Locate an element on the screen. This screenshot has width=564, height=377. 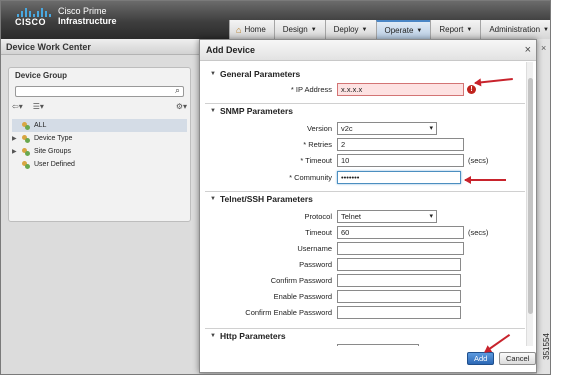
tab-administration: Administration ▼ is located at coordinates (515, 29).